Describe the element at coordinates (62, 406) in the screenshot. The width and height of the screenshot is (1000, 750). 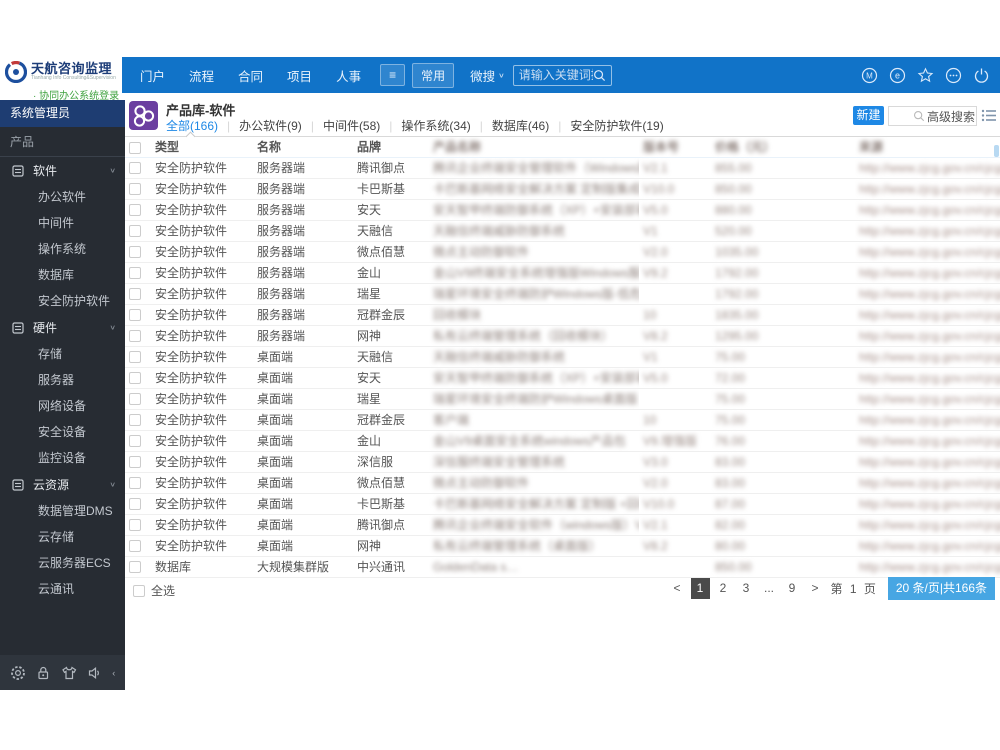
I see `sidebar-item: 网络设备` at that location.